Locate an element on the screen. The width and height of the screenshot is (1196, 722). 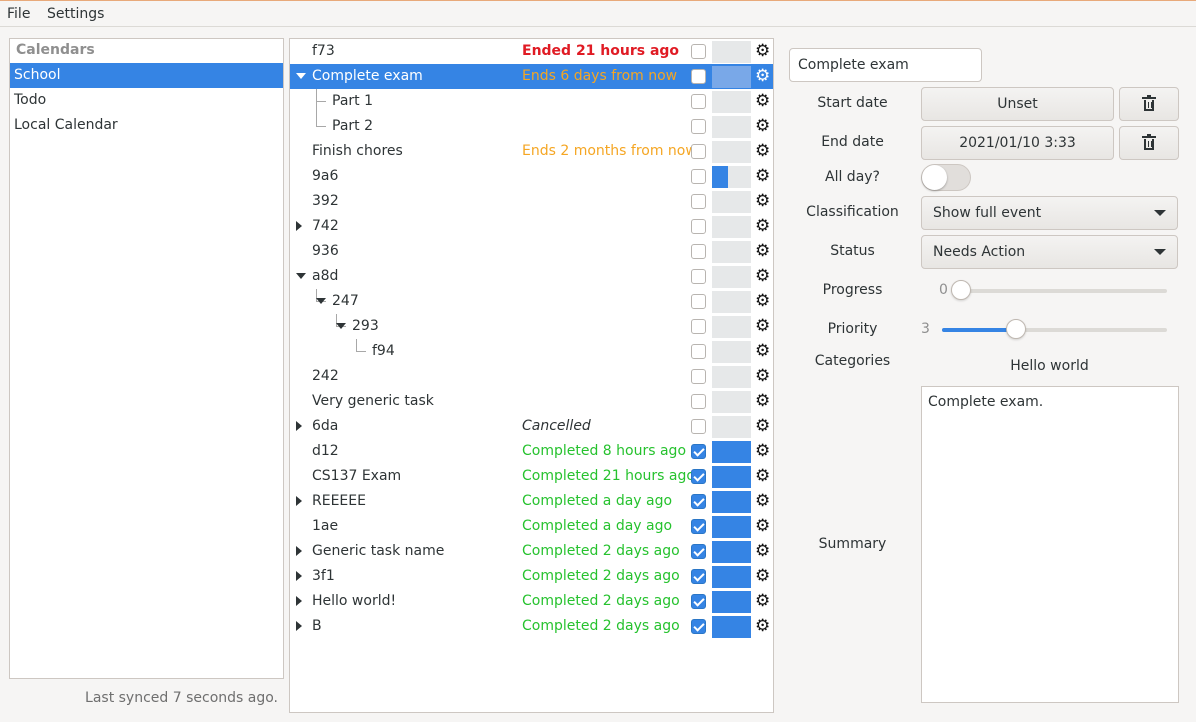
all-day-switch is located at coordinates (946, 177).